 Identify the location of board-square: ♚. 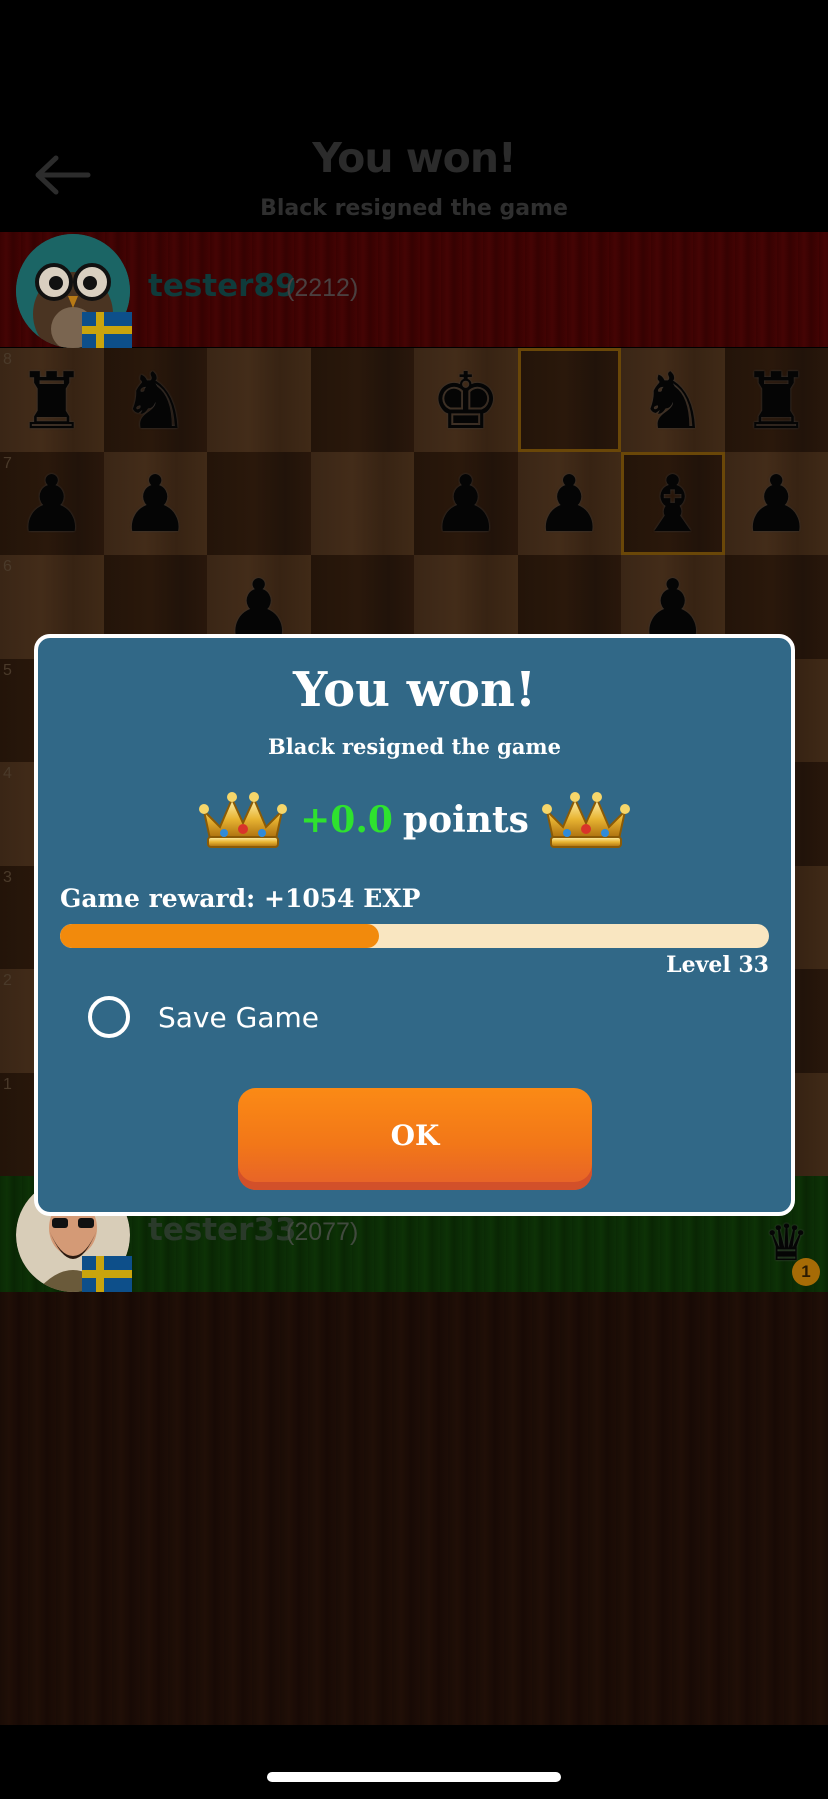
(466, 400).